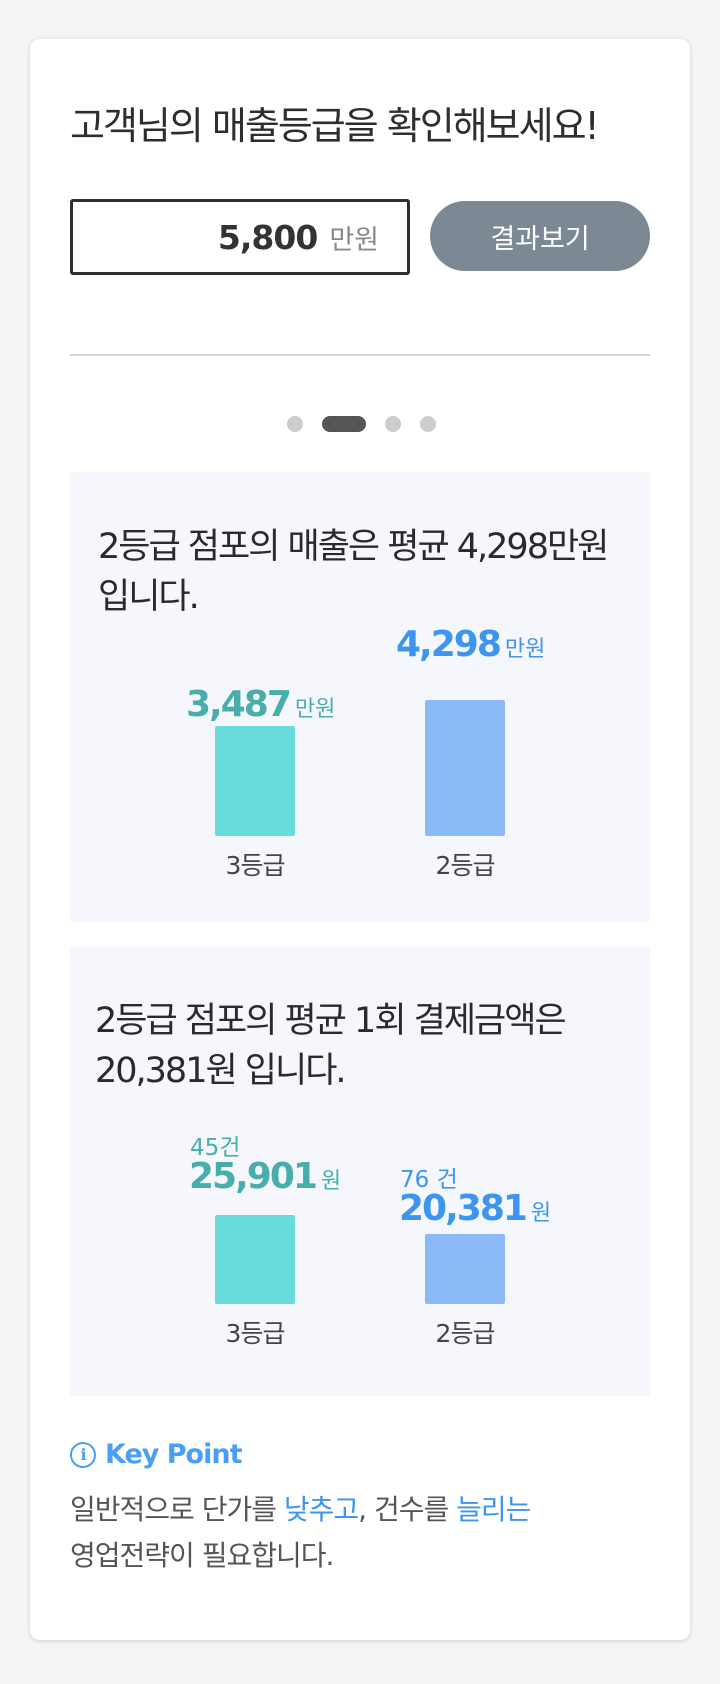  What do you see at coordinates (407, 1509) in the screenshot?
I see `keypoint-part2: , 건수를` at bounding box center [407, 1509].